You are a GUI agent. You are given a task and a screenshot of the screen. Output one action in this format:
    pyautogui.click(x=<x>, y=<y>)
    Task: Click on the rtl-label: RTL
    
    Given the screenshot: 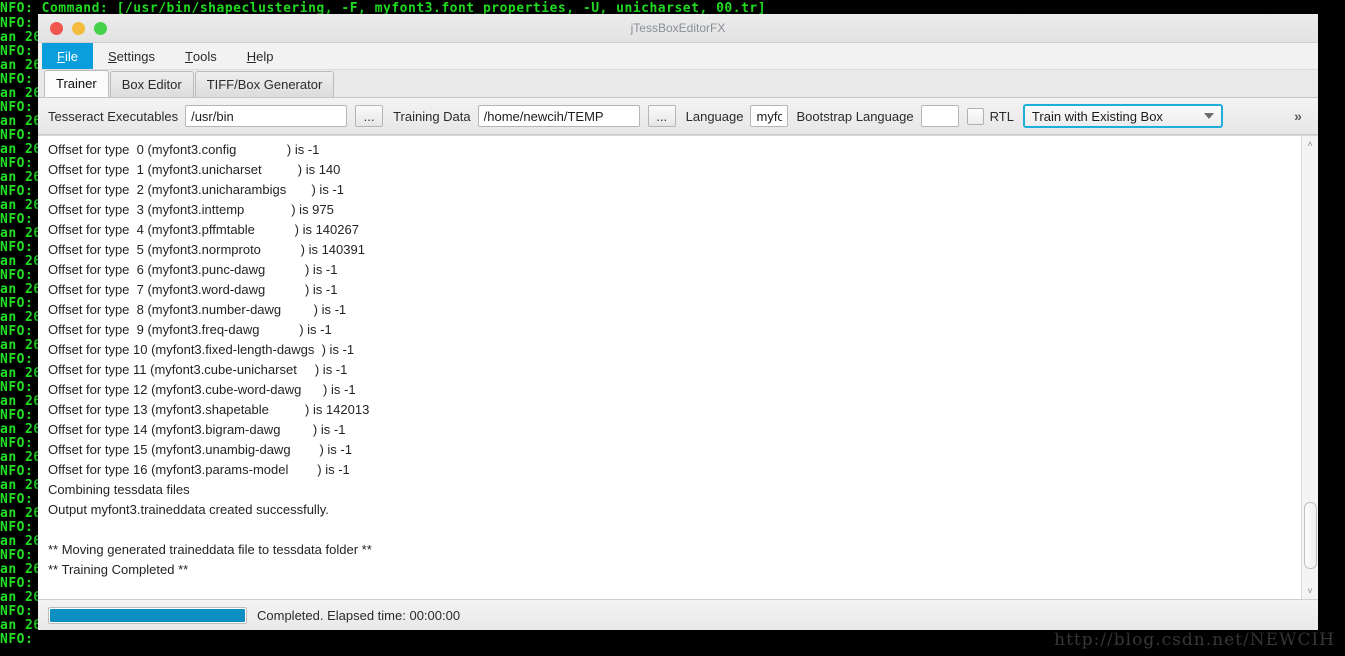 What is the action you would take?
    pyautogui.click(x=1001, y=116)
    